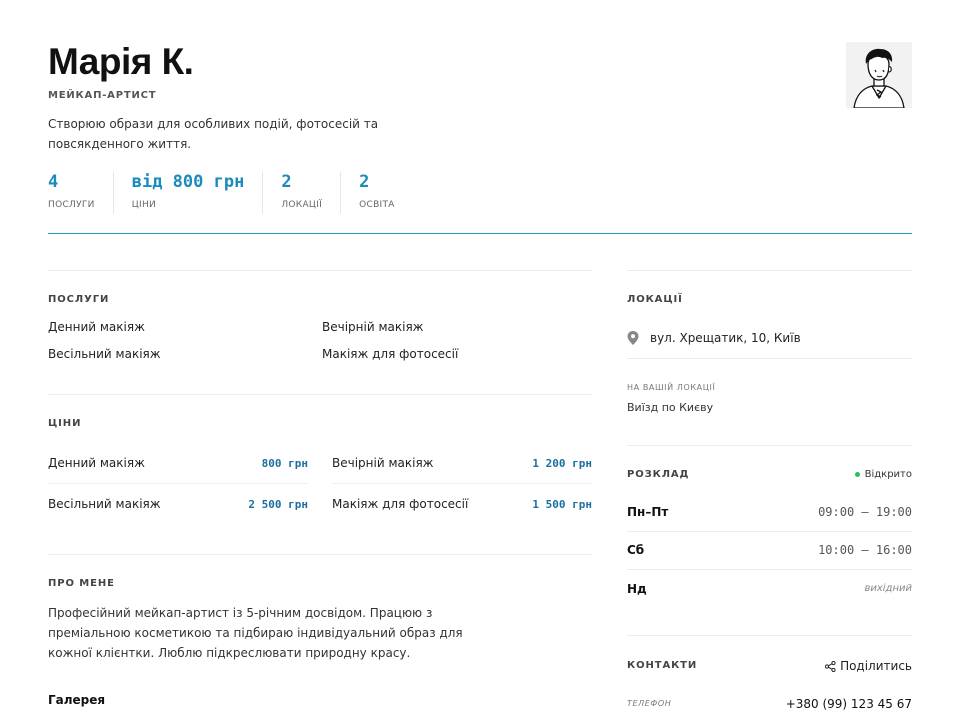  I want to click on price-row: Вечірній макіяж 1 200 грн, so click(462, 476).